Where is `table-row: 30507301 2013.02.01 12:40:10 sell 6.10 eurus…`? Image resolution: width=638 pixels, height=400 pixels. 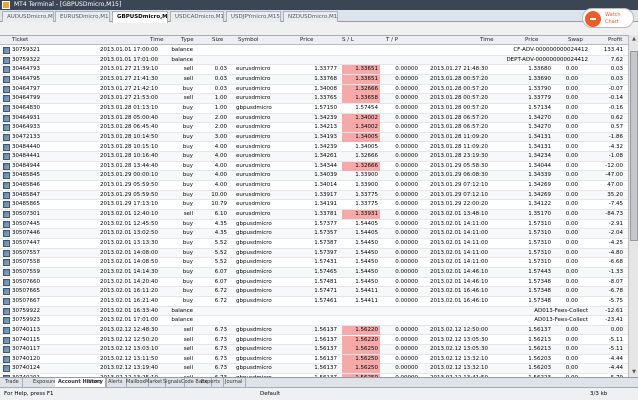
table-row: 30507301 2013.02.01 12:40:10 sell 6.10 eurus… is located at coordinates (314, 215).